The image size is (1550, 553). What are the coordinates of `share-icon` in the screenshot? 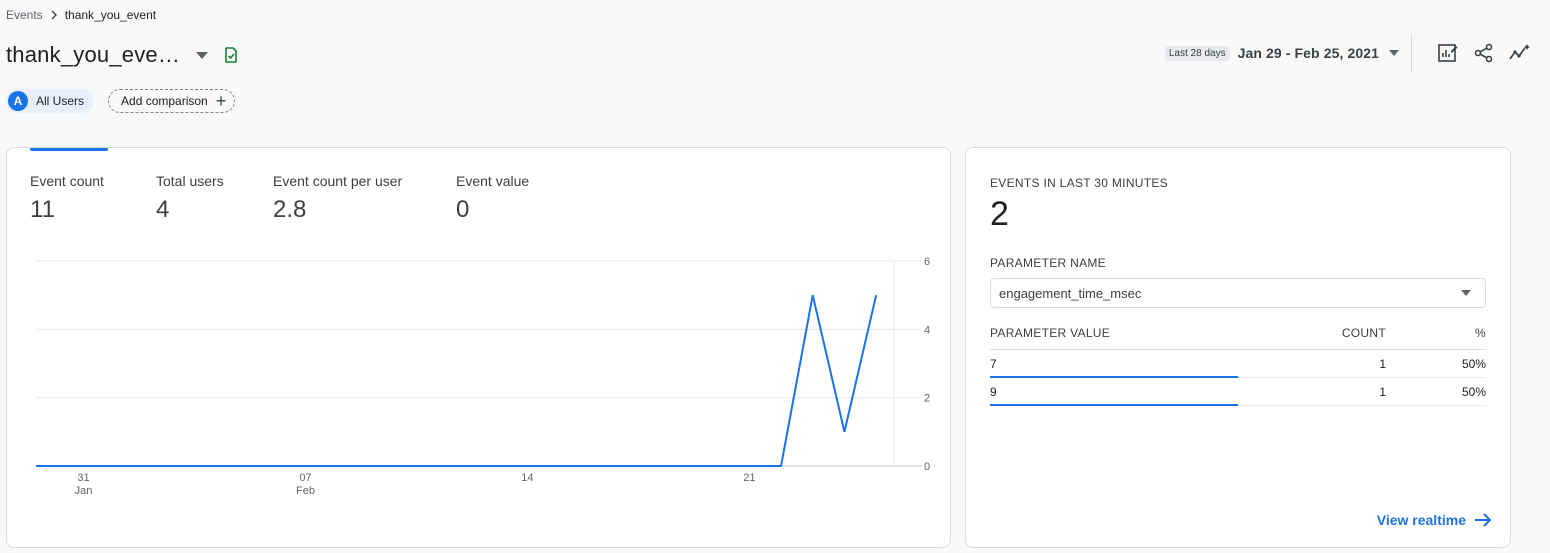 It's located at (1484, 53).